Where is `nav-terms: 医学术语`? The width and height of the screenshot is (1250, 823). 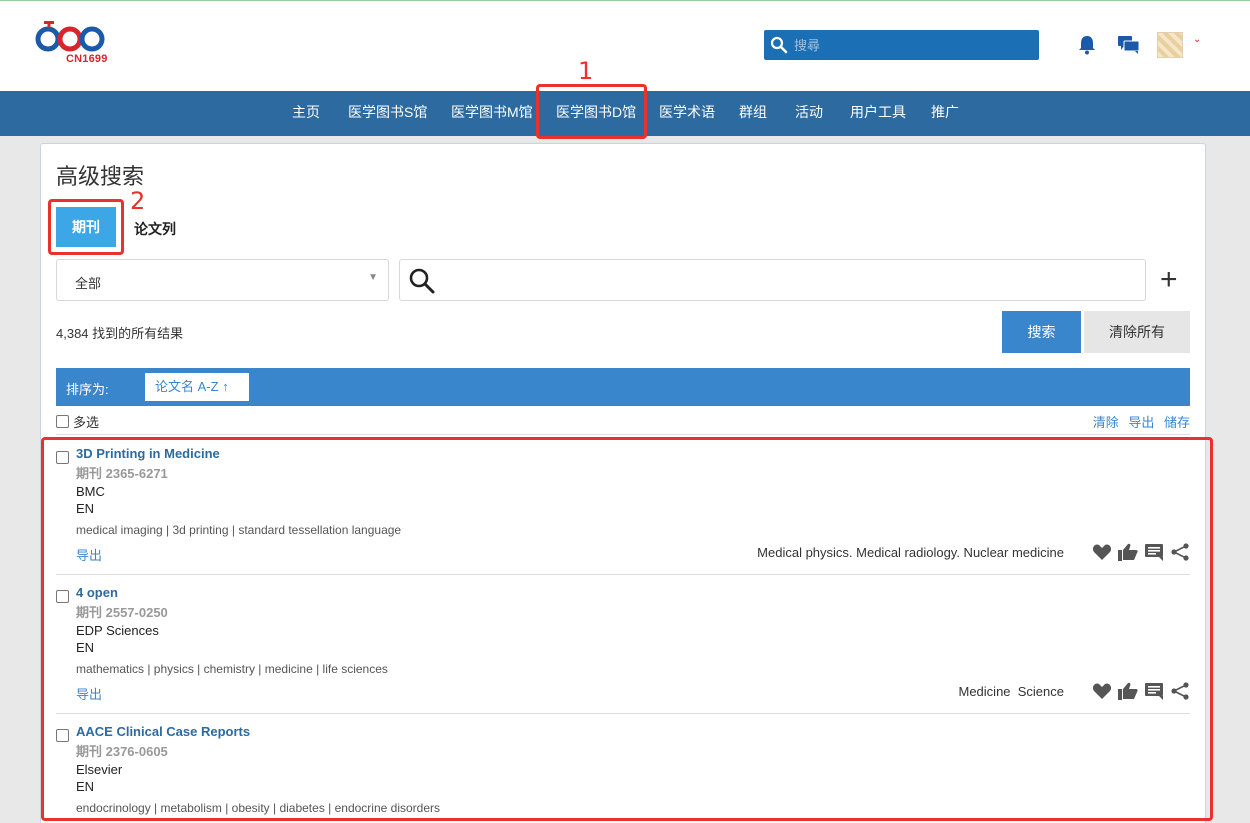 nav-terms: 医学术语 is located at coordinates (687, 113).